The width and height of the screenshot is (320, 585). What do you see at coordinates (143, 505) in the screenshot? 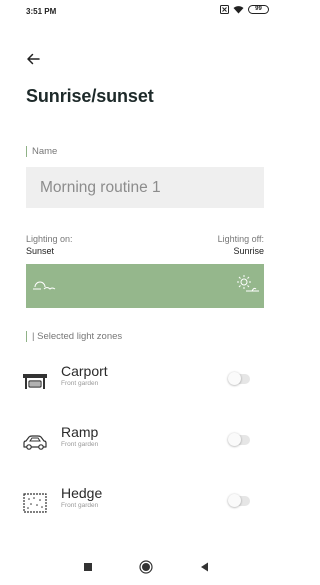
I see `zone-item-hedge: Hedge Front garden` at bounding box center [143, 505].